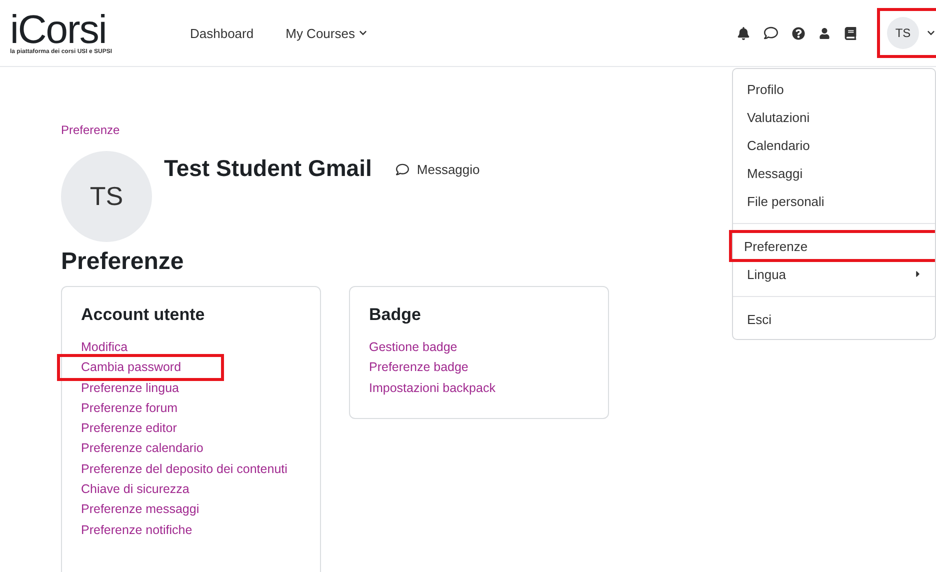 The width and height of the screenshot is (936, 572). I want to click on chevron-icon, so click(931, 33).